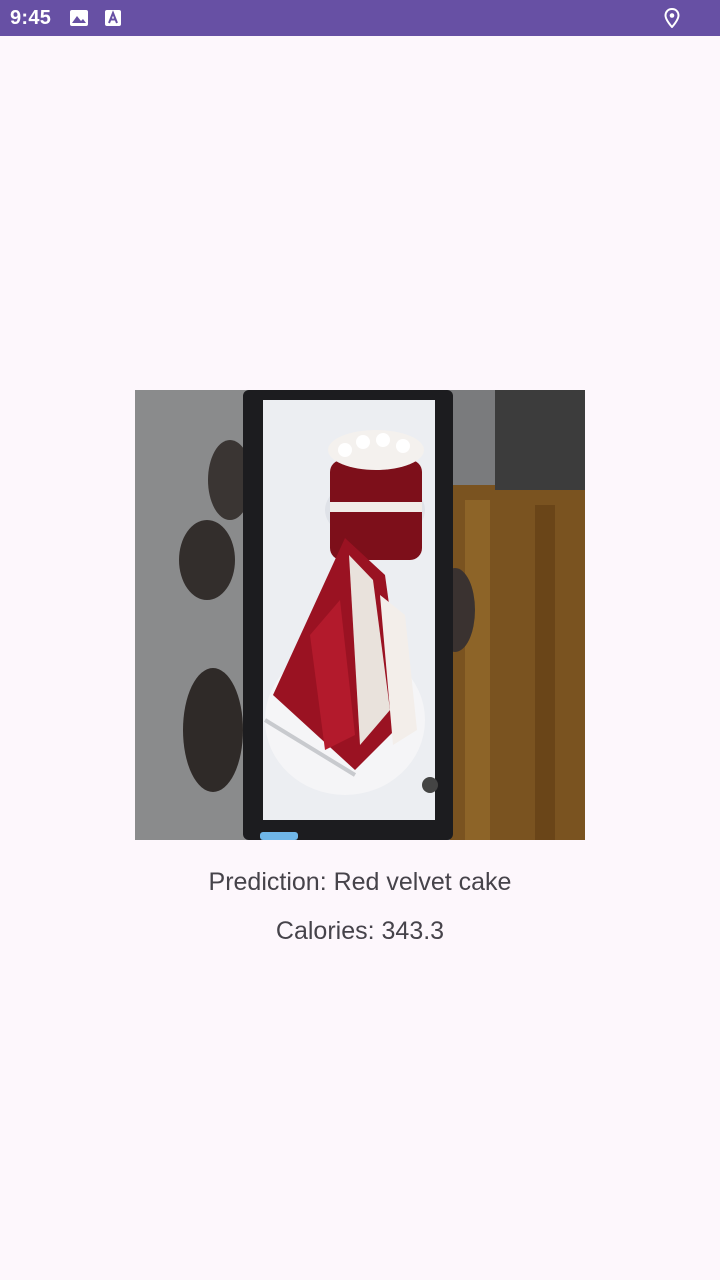  What do you see at coordinates (113, 18) in the screenshot?
I see `text-a-icon` at bounding box center [113, 18].